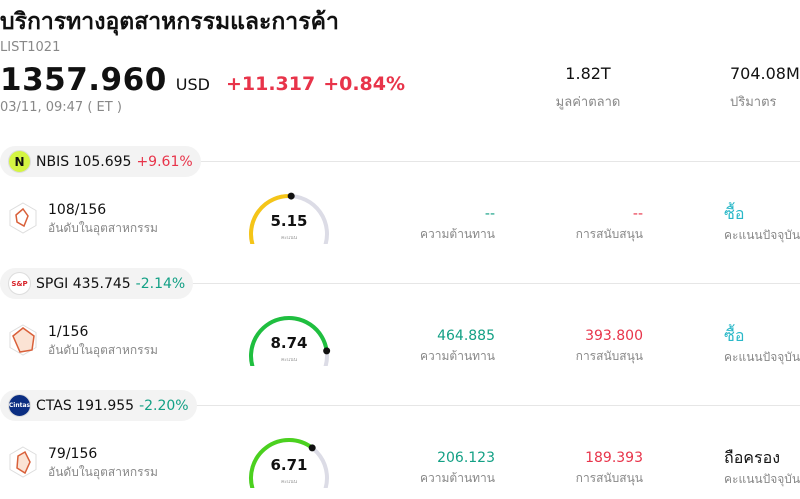 Image resolution: width=800 pixels, height=499 pixels. Describe the element at coordinates (614, 458) in the screenshot. I see `support-value: 189.393` at that location.